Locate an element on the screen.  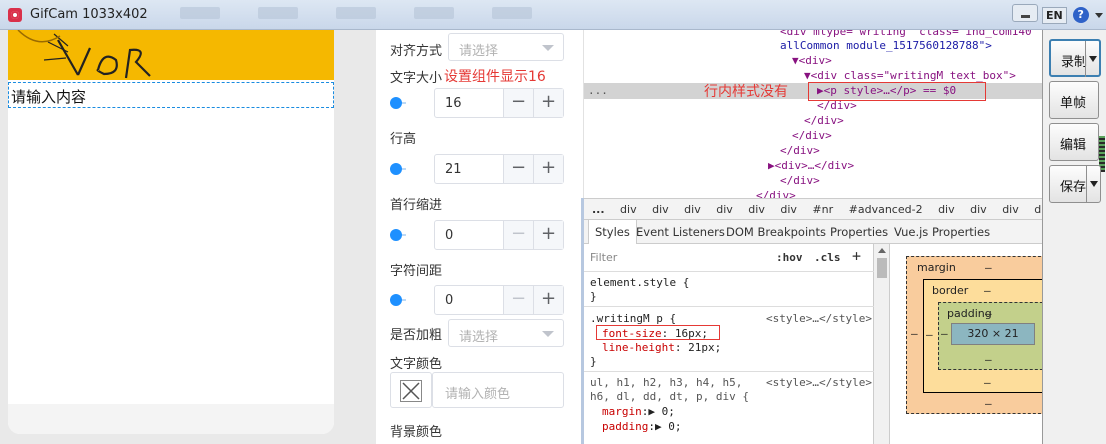
indent-slider-track is located at coordinates (404, 235).